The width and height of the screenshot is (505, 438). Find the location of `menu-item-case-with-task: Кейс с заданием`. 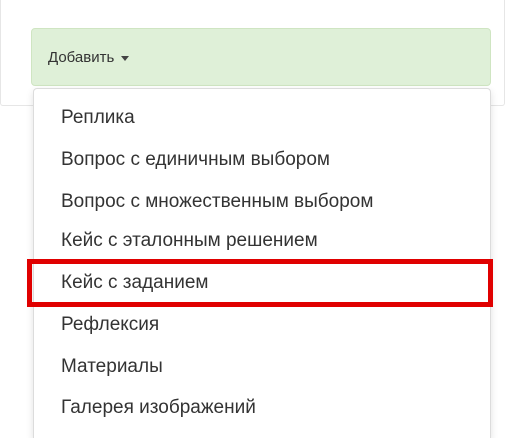

menu-item-case-with-task: Кейс с заданием is located at coordinates (262, 283).